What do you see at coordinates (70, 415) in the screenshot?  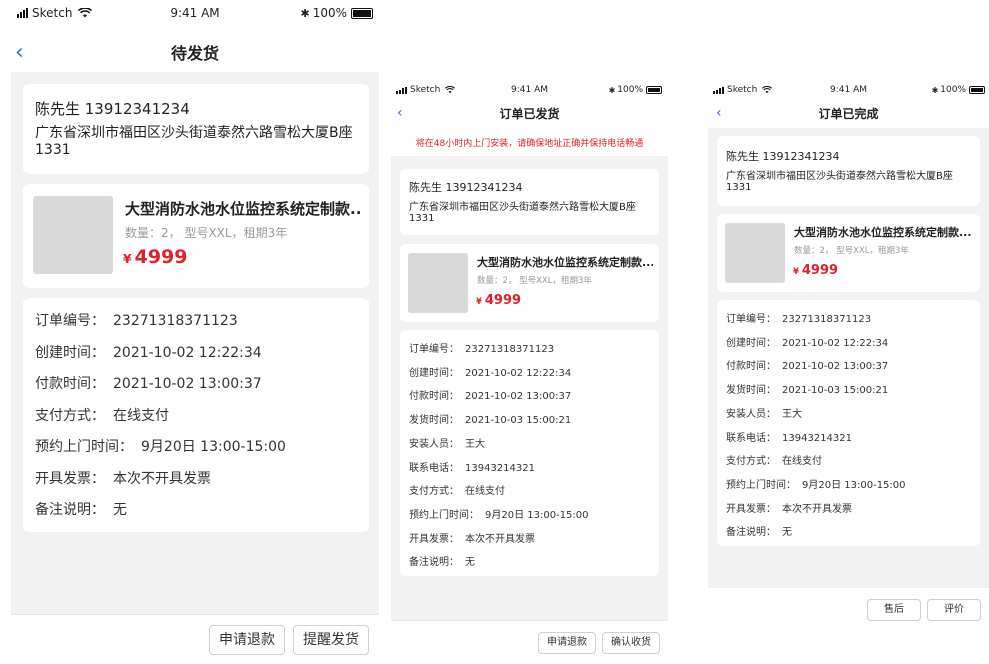 I see `detail-label: 支付方式：` at bounding box center [70, 415].